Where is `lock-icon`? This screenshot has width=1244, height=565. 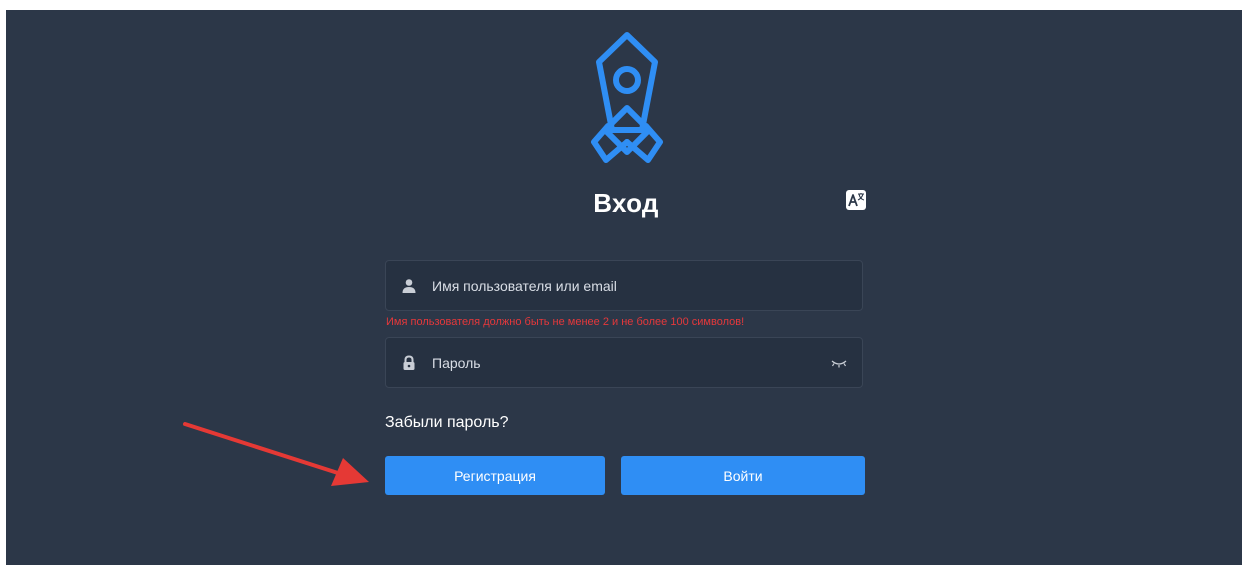
lock-icon is located at coordinates (409, 362).